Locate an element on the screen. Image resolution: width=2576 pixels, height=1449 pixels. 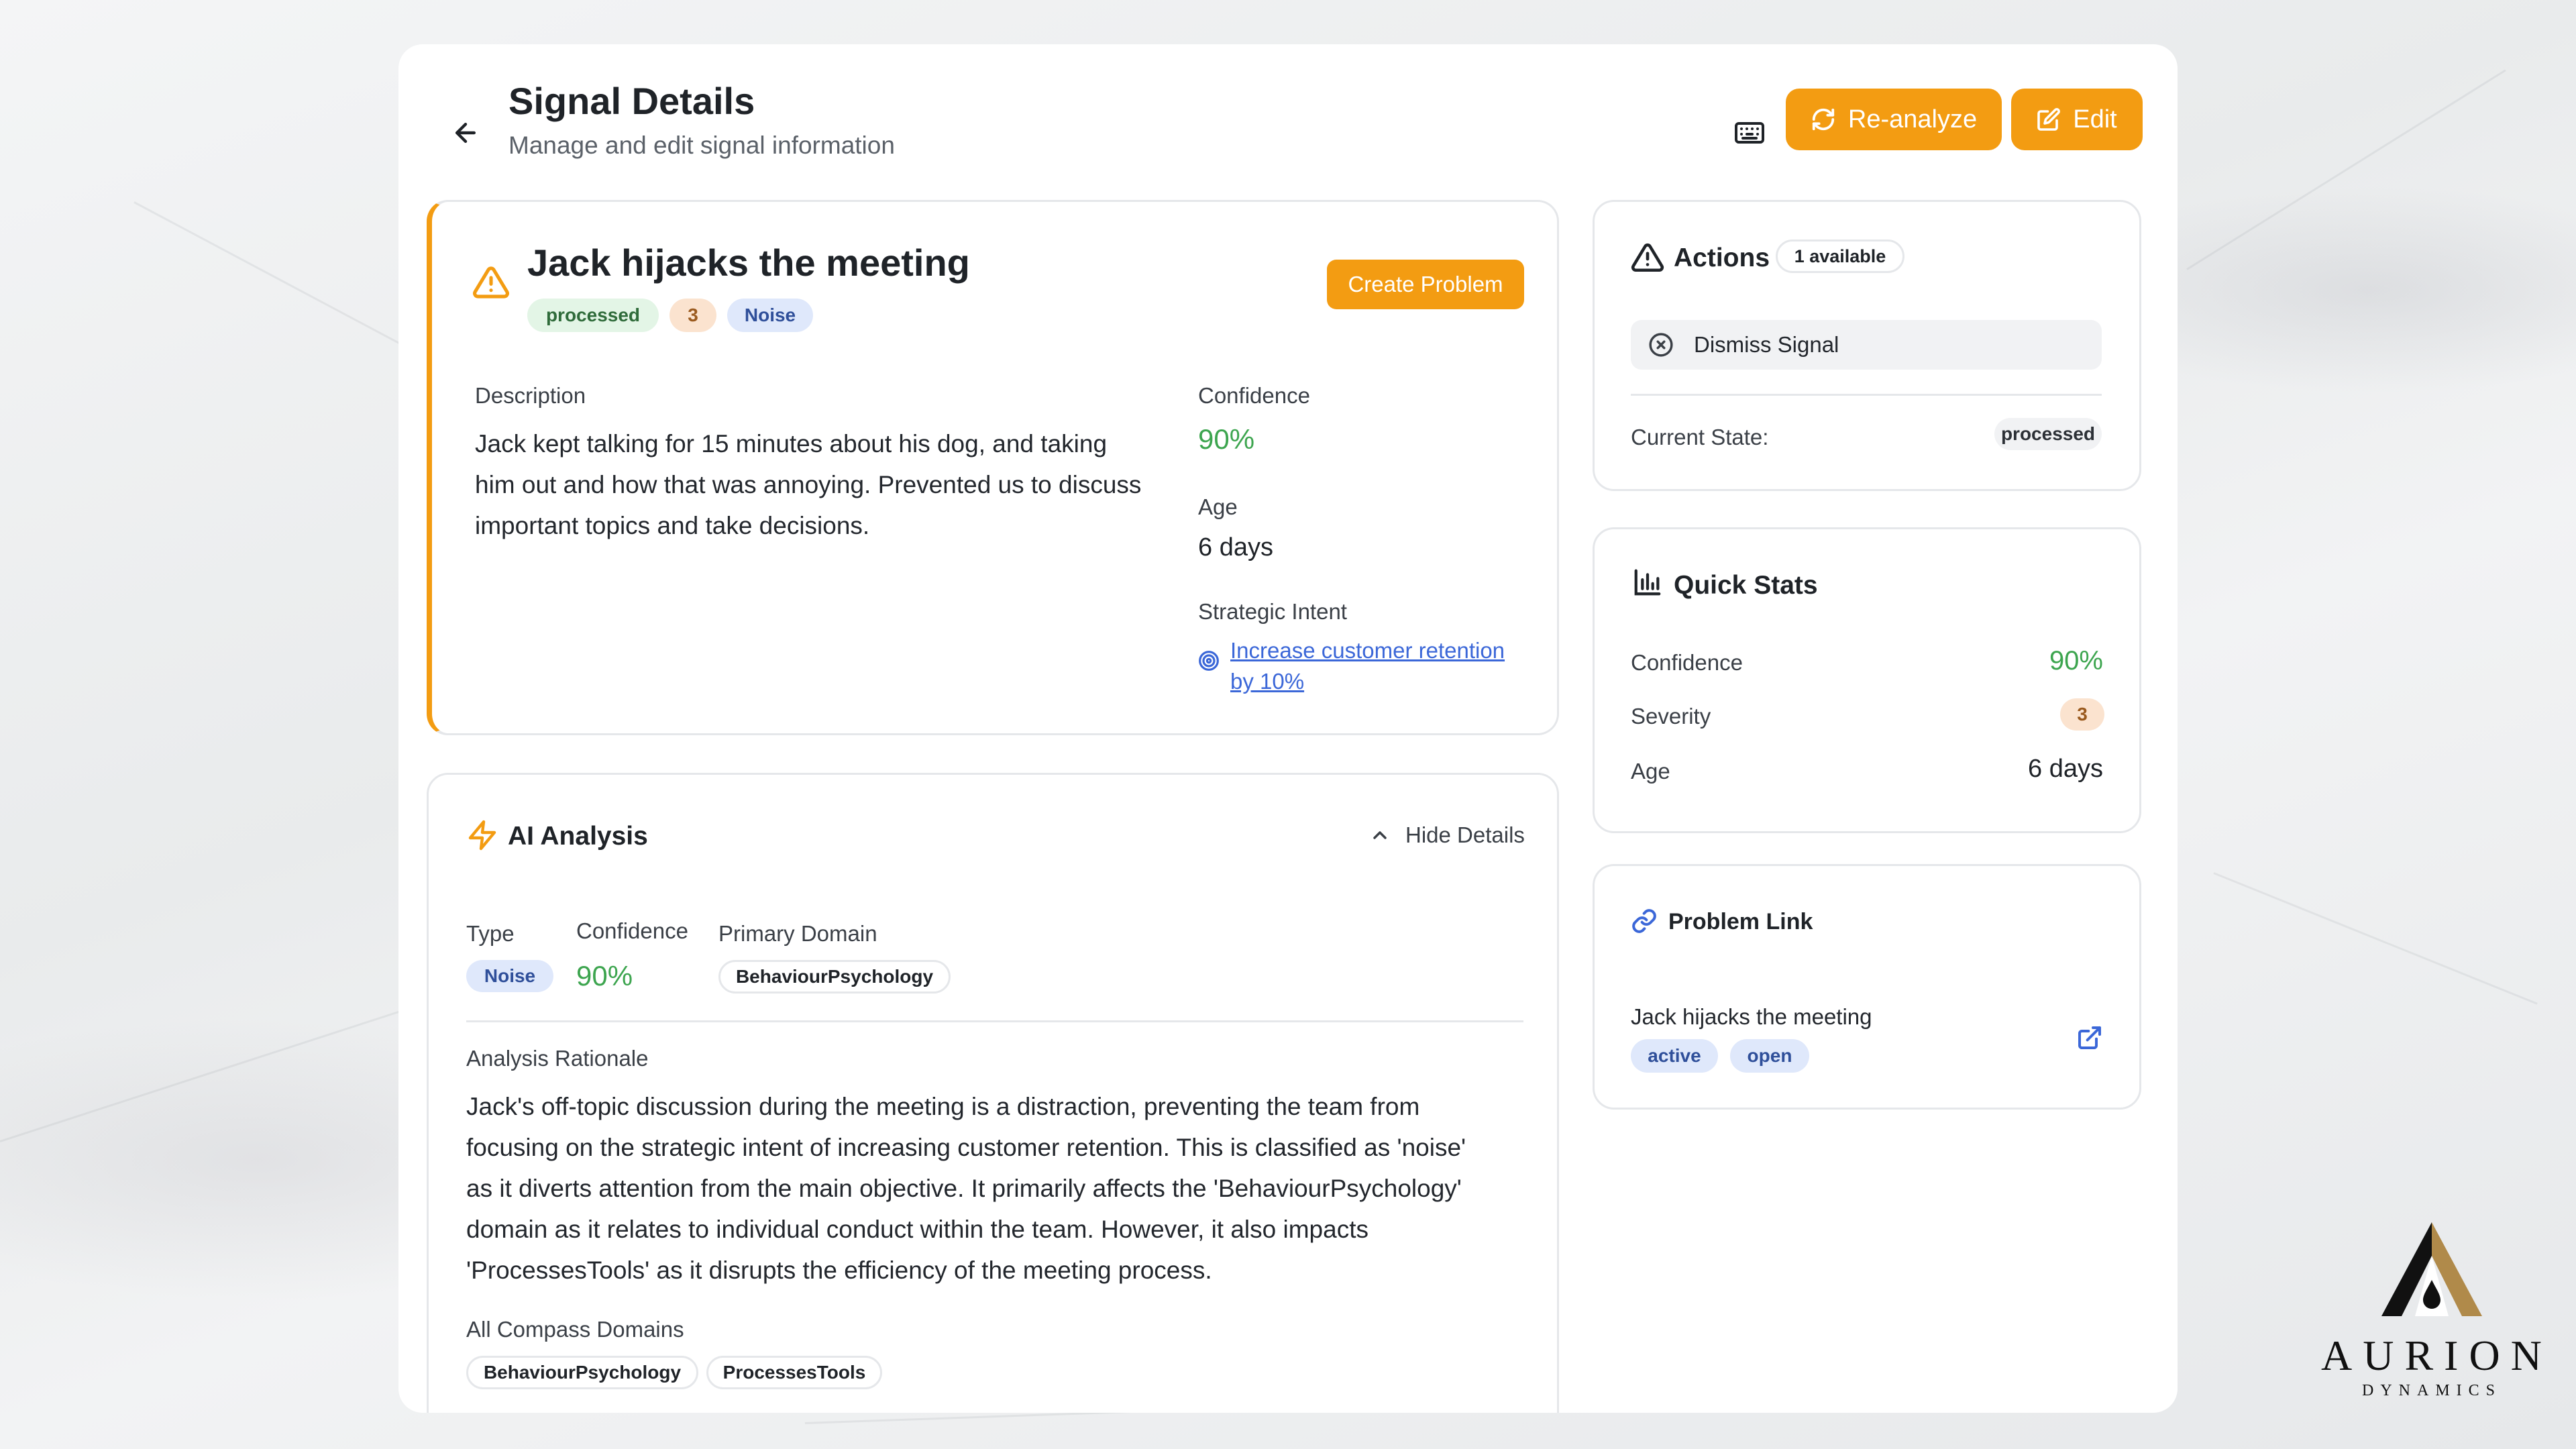
keyboard-icon is located at coordinates (1749, 133).